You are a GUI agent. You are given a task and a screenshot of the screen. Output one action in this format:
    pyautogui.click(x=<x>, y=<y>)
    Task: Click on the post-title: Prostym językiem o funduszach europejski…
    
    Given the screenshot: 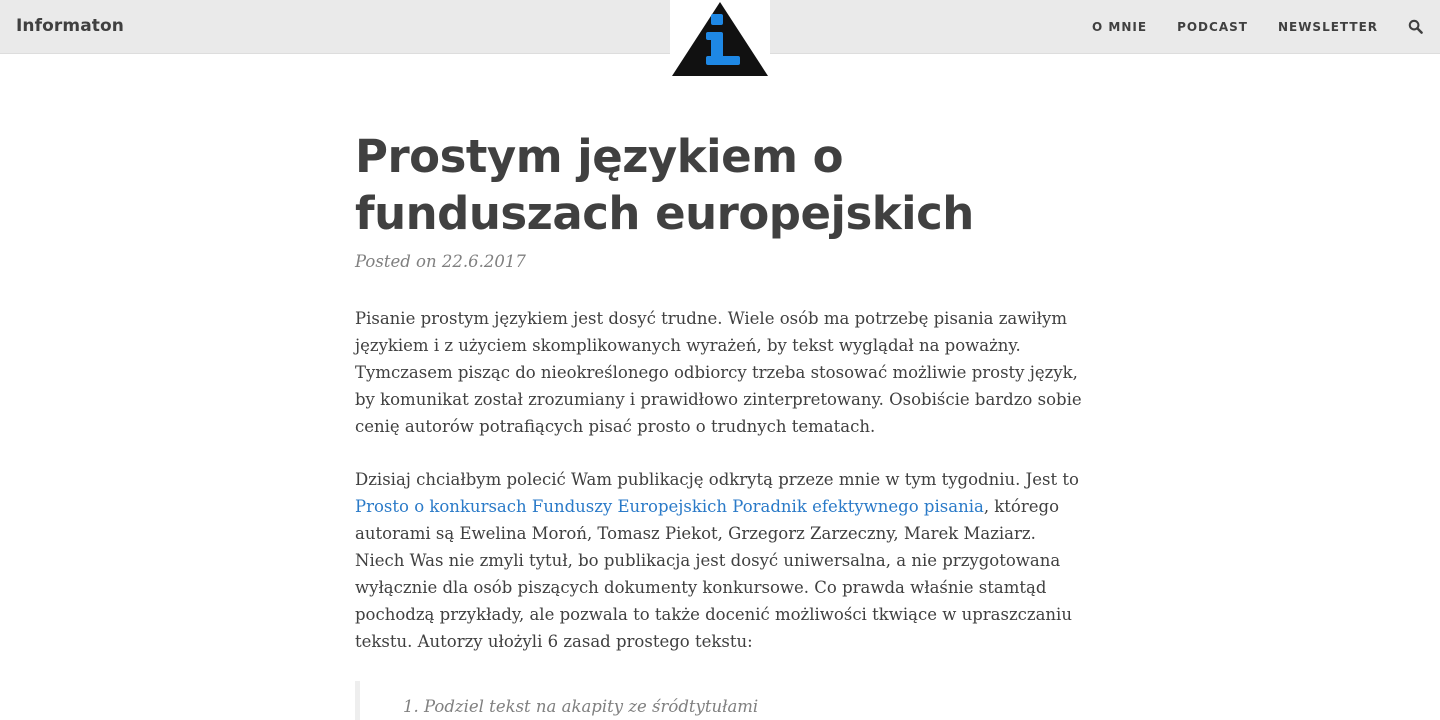 What is the action you would take?
    pyautogui.click(x=664, y=185)
    